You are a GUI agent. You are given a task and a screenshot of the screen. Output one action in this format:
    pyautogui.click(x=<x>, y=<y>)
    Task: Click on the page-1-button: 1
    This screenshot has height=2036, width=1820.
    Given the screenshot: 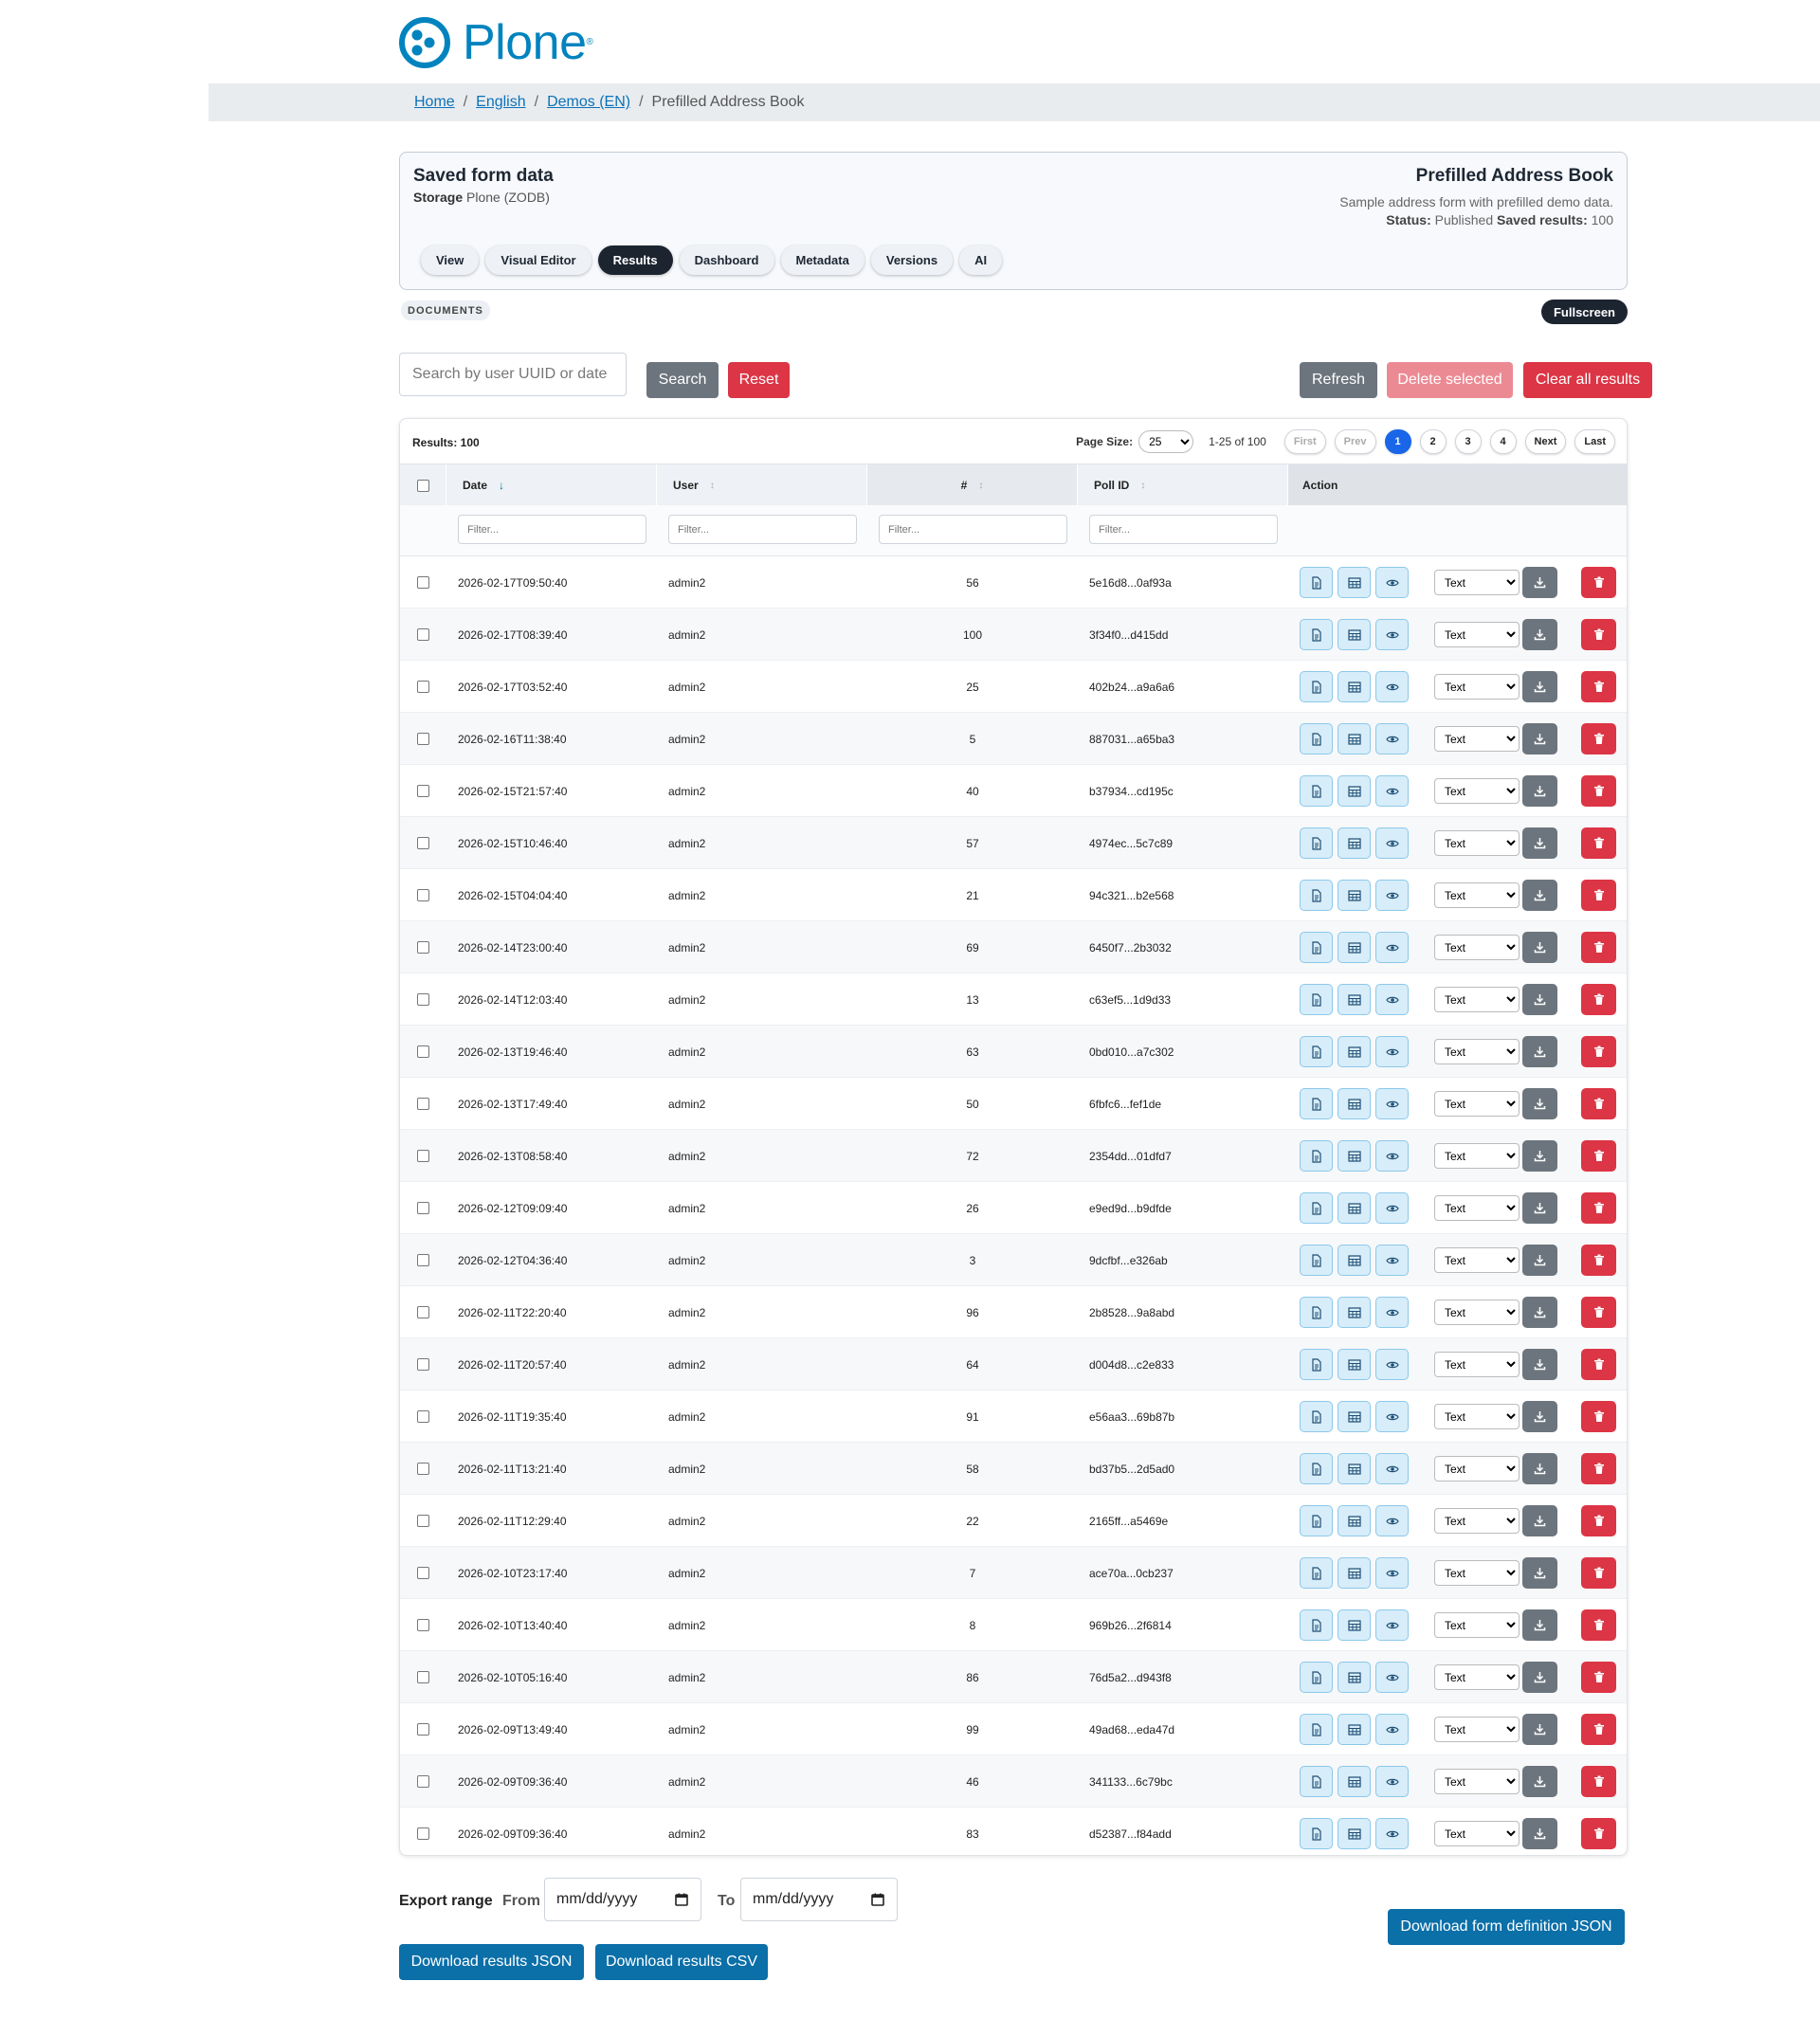 What is the action you would take?
    pyautogui.click(x=1397, y=442)
    